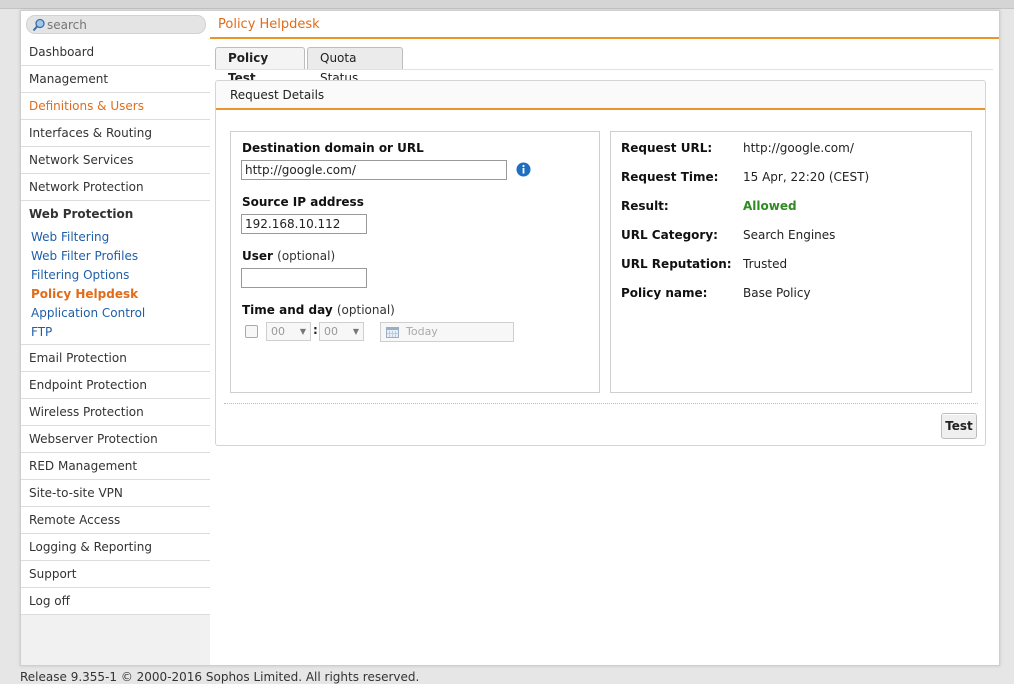 This screenshot has width=1014, height=684. What do you see at coordinates (645, 206) in the screenshot?
I see `result-label: Result:` at bounding box center [645, 206].